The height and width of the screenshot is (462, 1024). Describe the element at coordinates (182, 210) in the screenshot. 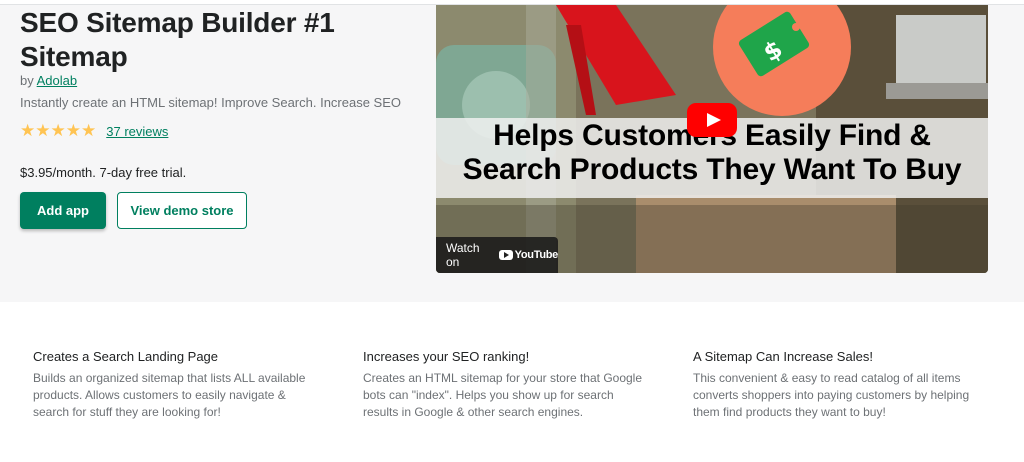

I see `view-demo-store-button: View demo store` at that location.